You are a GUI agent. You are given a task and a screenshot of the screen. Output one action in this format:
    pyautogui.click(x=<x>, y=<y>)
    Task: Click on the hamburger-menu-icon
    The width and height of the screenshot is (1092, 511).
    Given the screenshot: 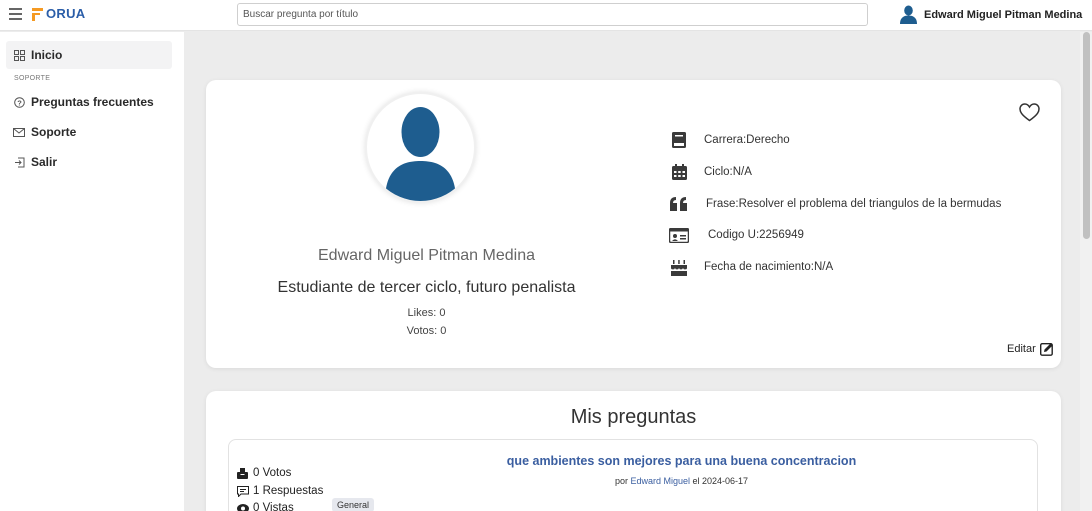 What is the action you would take?
    pyautogui.click(x=15, y=14)
    